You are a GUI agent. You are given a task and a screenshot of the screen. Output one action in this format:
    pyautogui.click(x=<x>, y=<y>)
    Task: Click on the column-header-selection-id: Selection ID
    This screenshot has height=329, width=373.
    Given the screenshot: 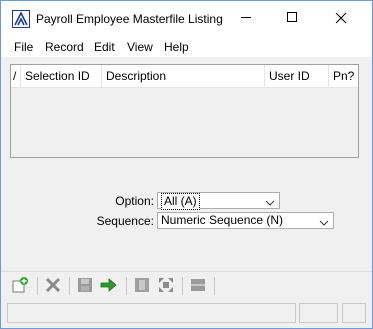 What is the action you would take?
    pyautogui.click(x=61, y=76)
    